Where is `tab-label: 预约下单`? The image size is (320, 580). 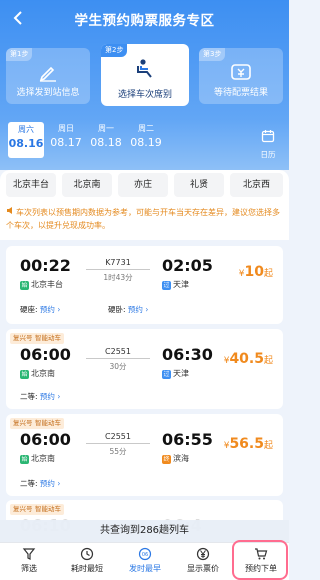 tab-label: 预约下单 is located at coordinates (261, 568).